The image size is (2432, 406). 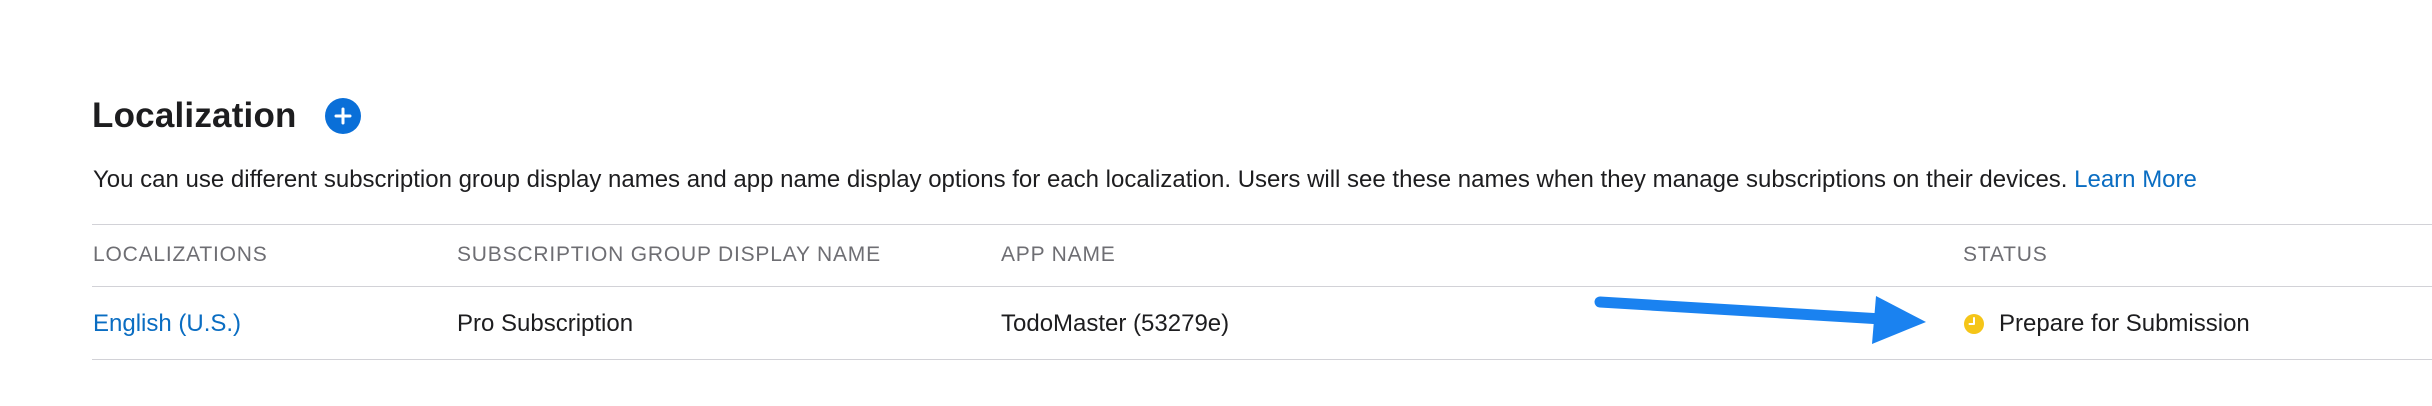 What do you see at coordinates (194, 115) in the screenshot?
I see `section-title: Localization` at bounding box center [194, 115].